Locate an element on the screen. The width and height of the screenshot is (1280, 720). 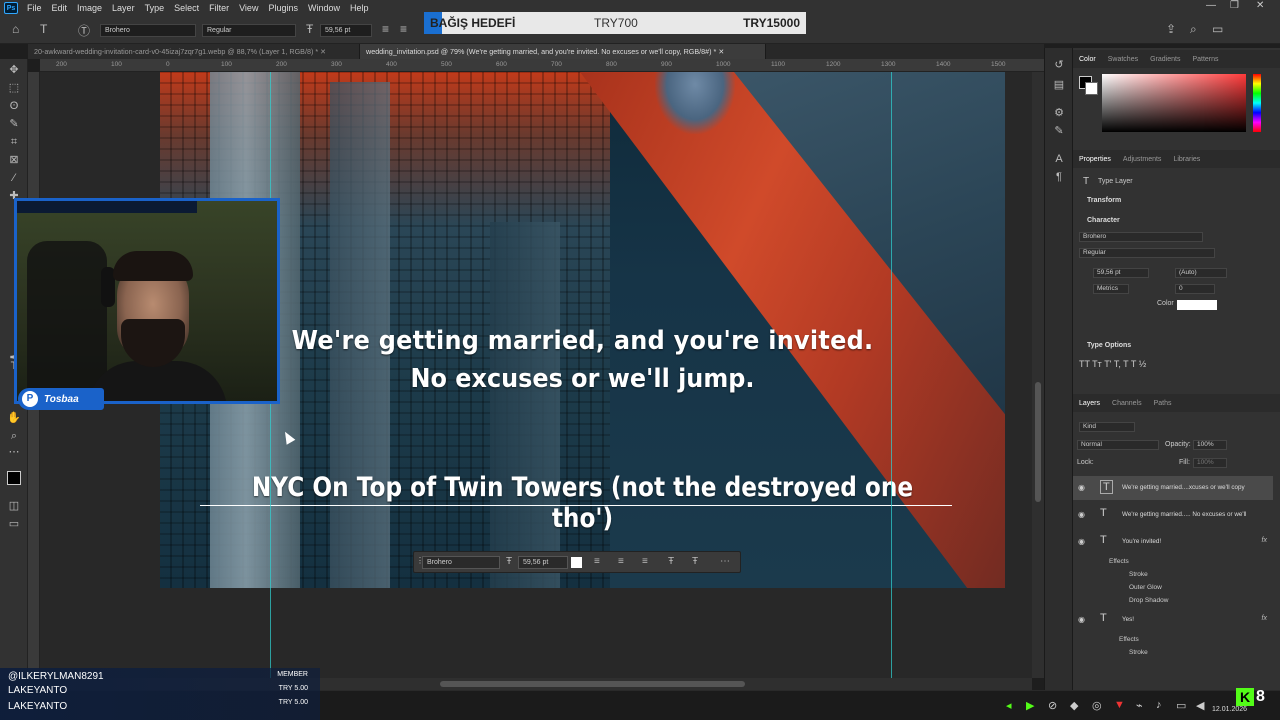
tab-color: Color is located at coordinates (1087, 59).